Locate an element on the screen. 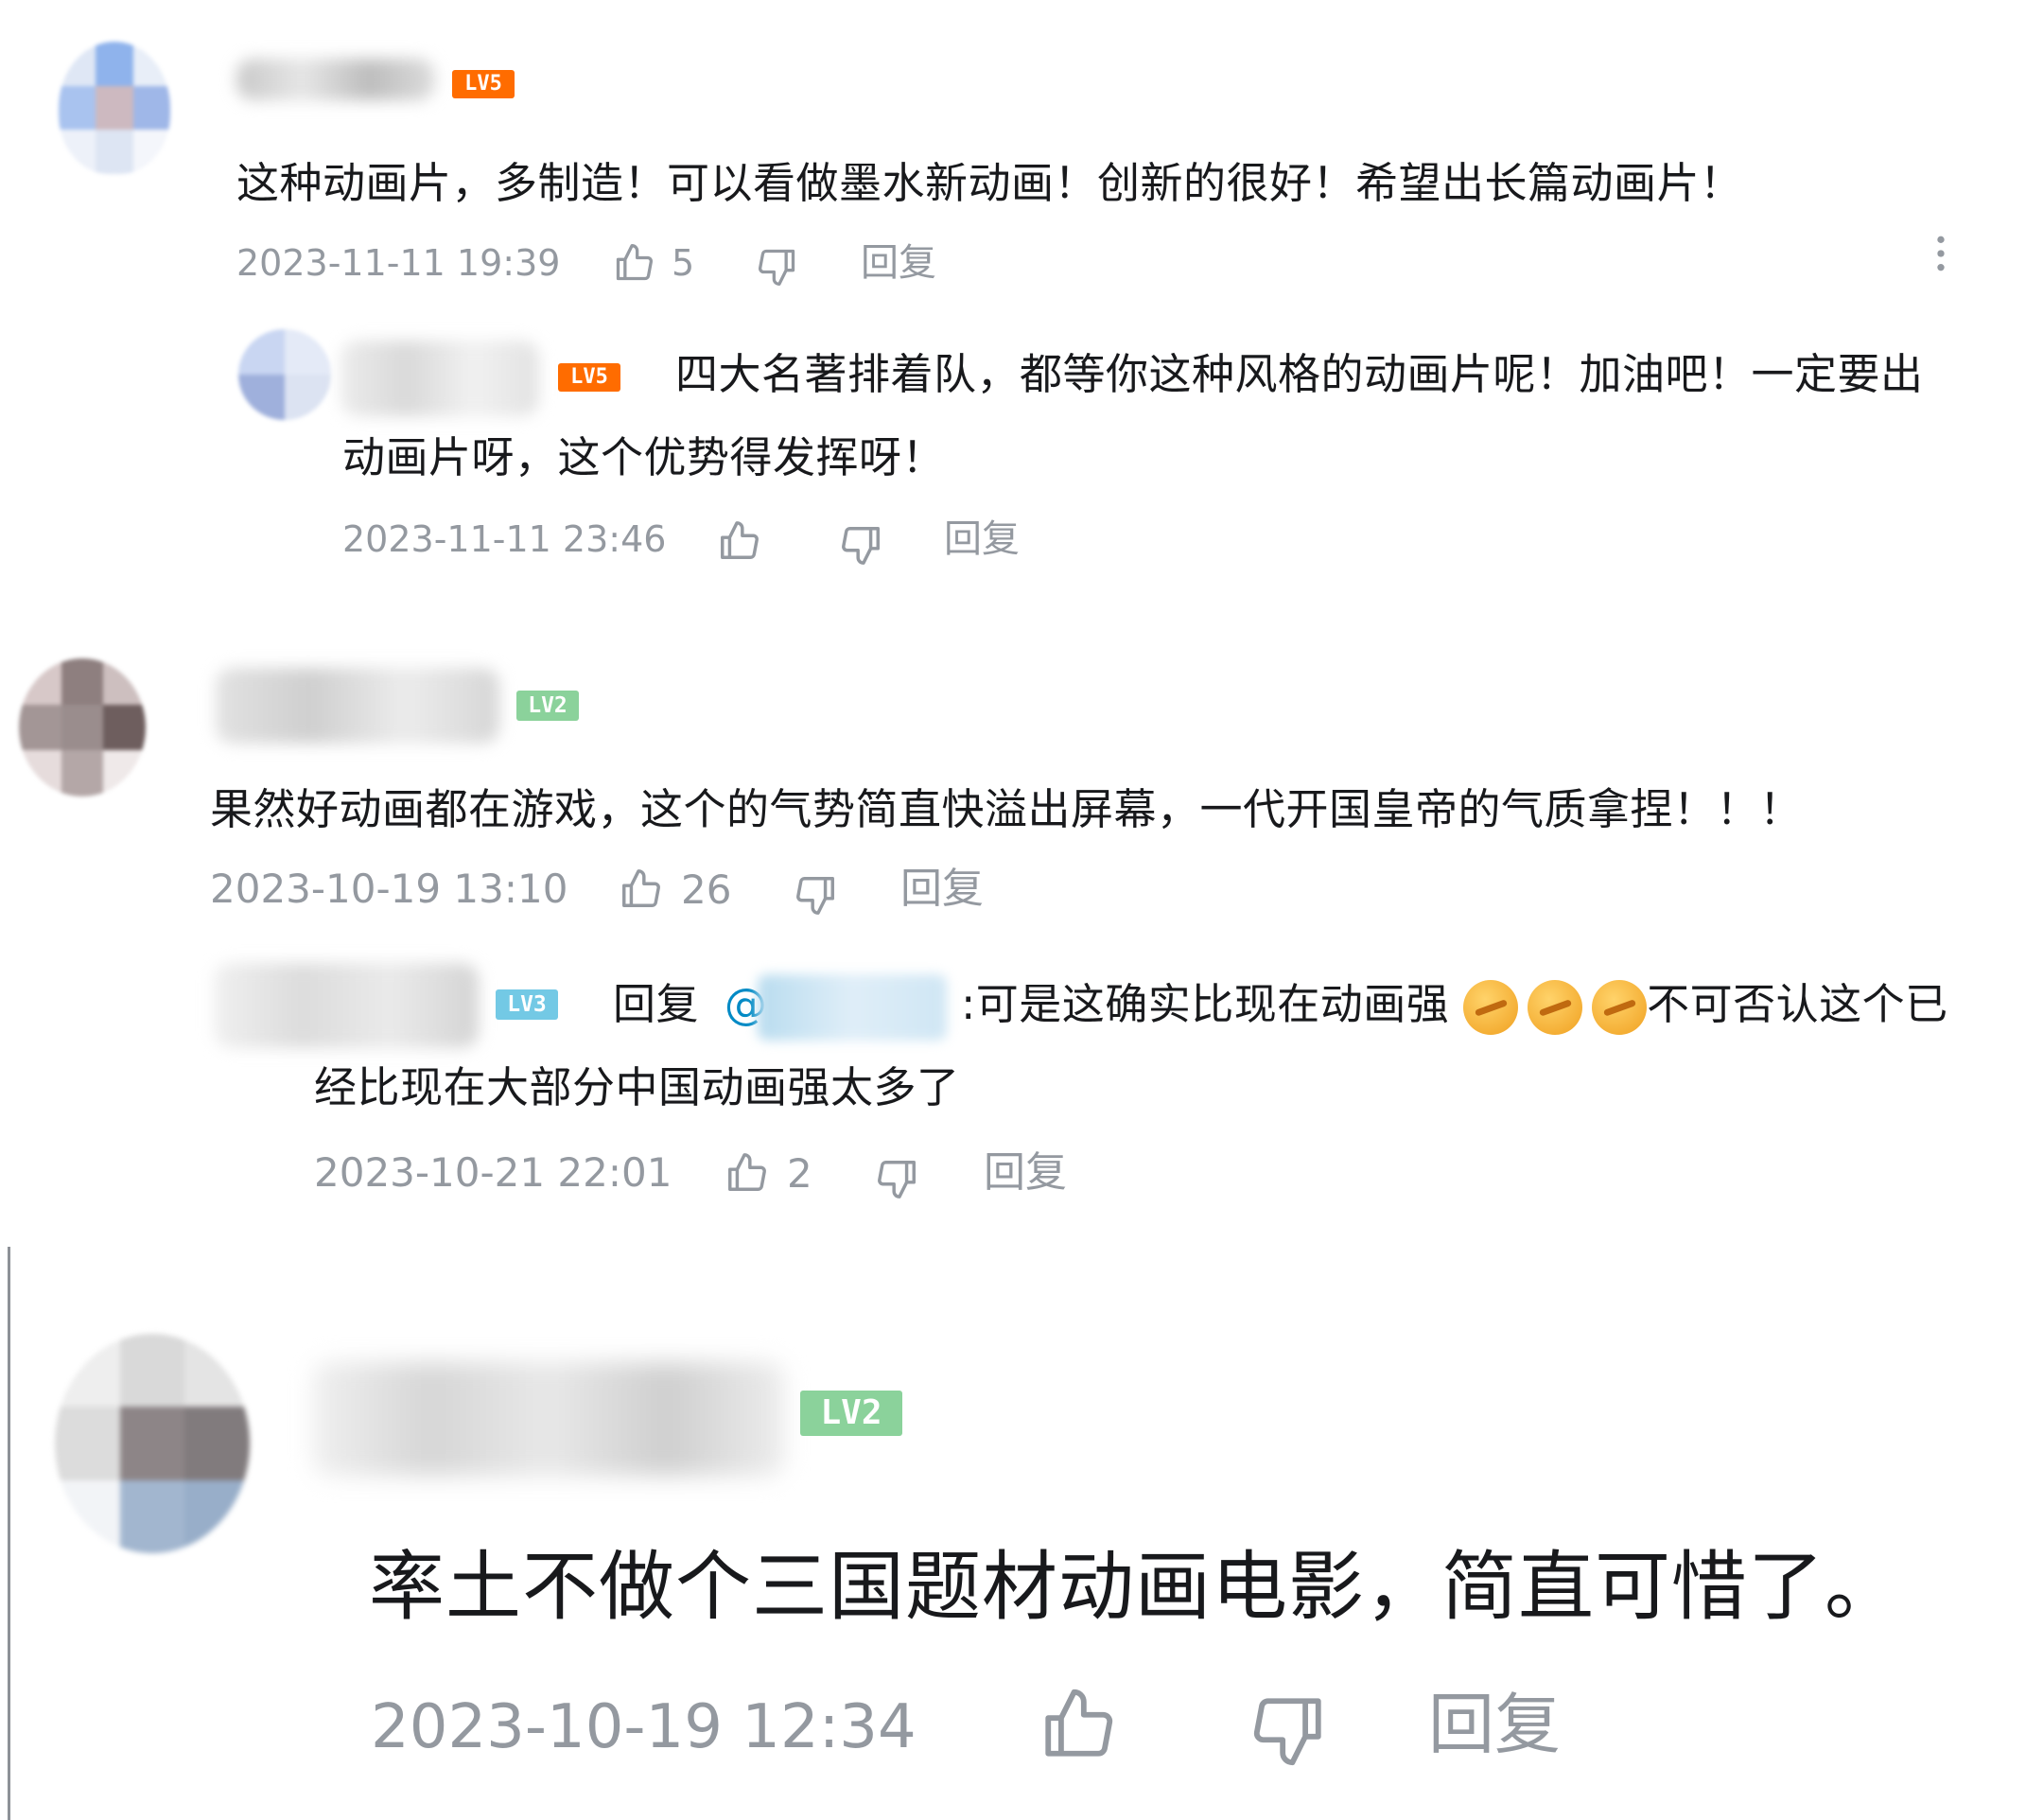  comment-text: 这种动画片，多制造！可以看做墨水新动画！创新的很好！希望出长篇动画片！ is located at coordinates (989, 183).